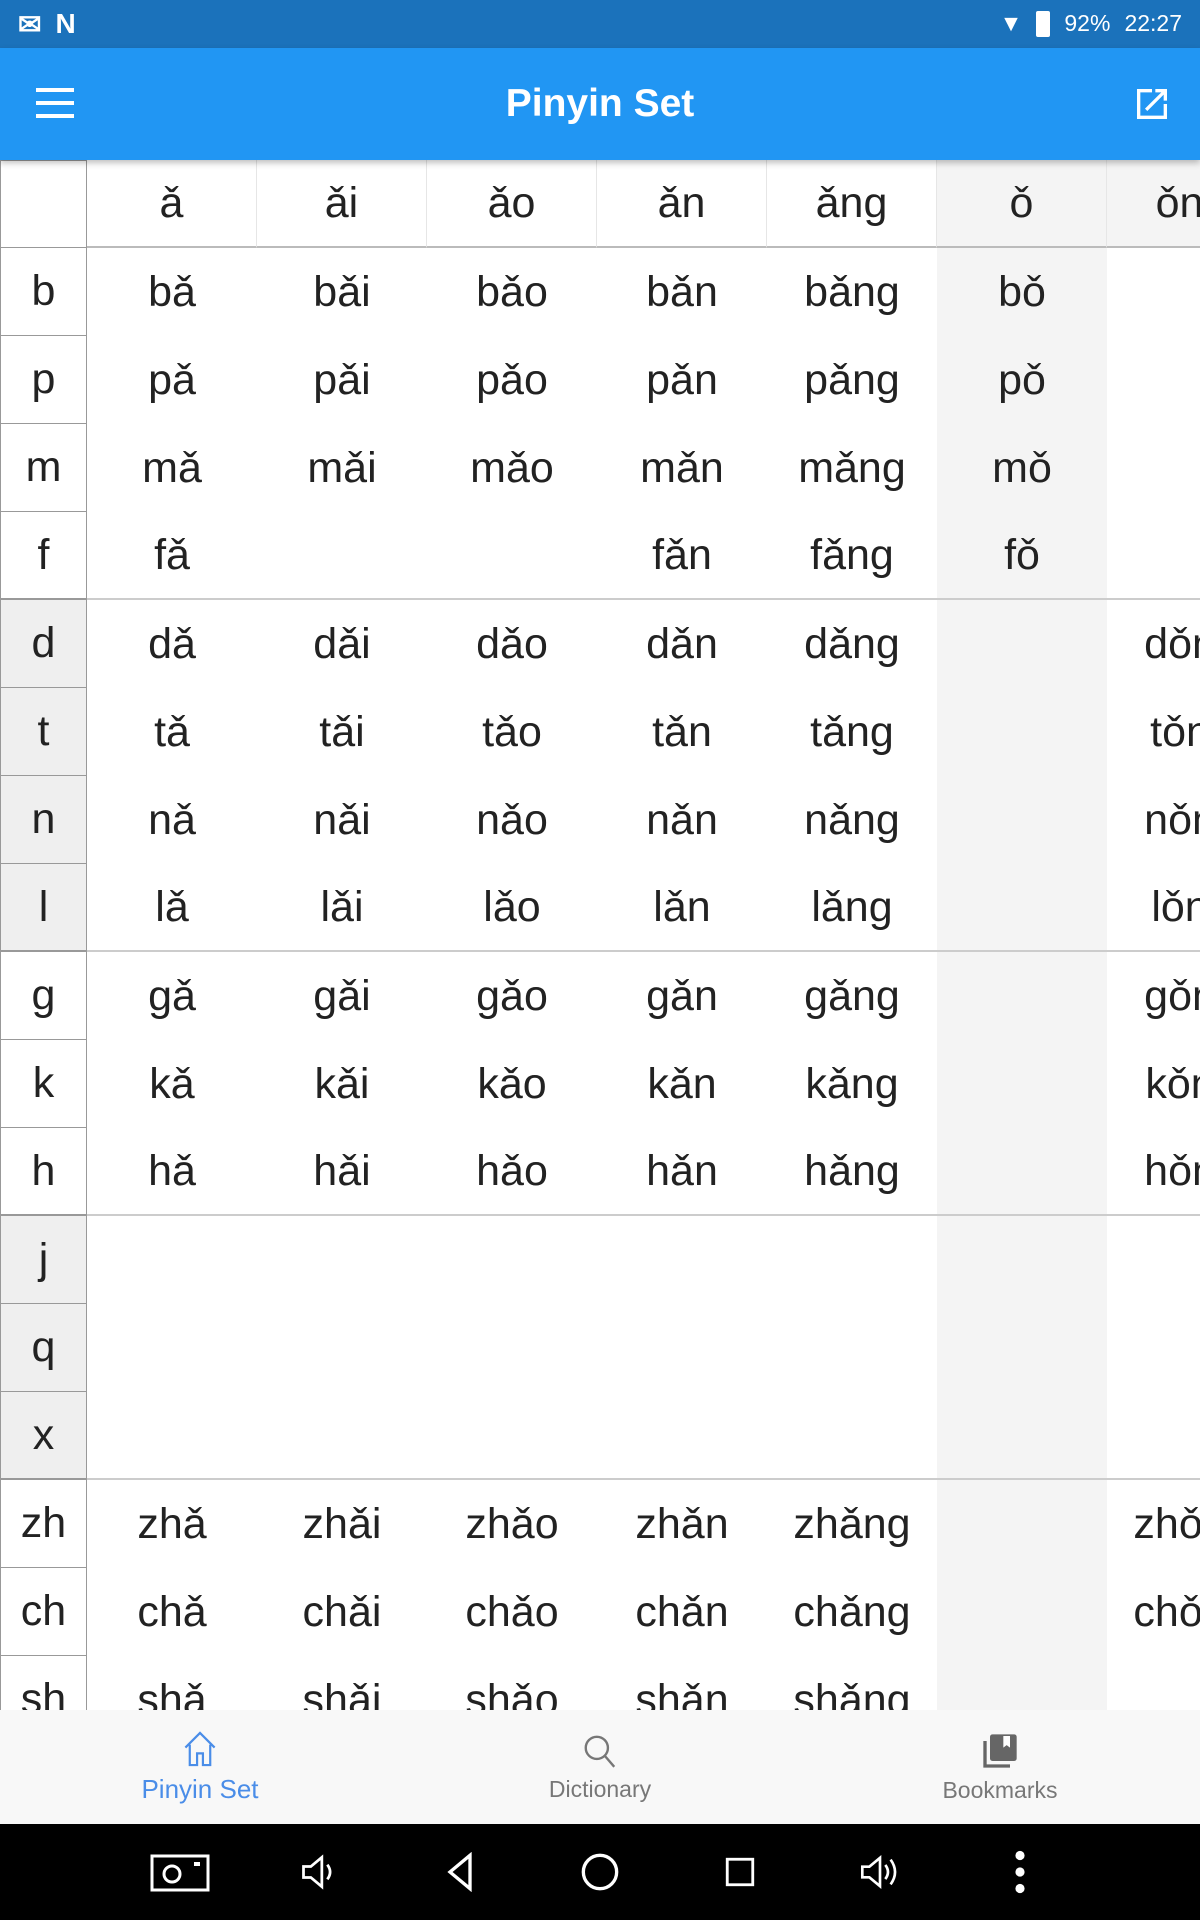  What do you see at coordinates (682, 820) in the screenshot?
I see `pinyin-cell: nǎn` at bounding box center [682, 820].